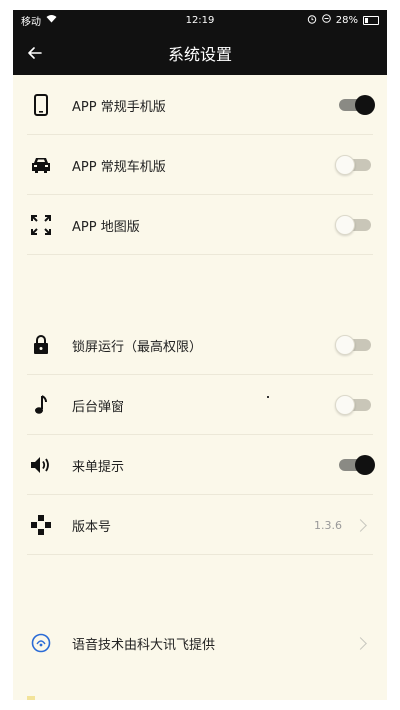  Describe the element at coordinates (41, 225) in the screenshot. I see `fullscreen-icon` at that location.